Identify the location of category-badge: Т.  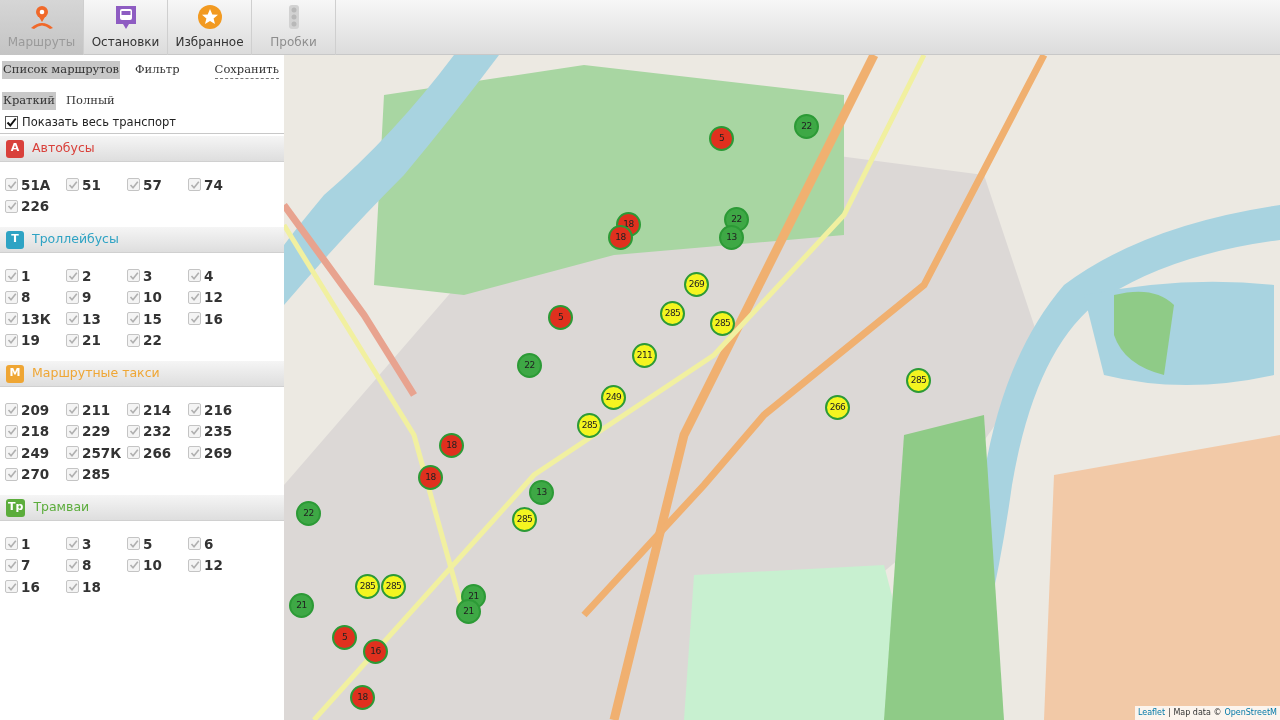
(15, 239).